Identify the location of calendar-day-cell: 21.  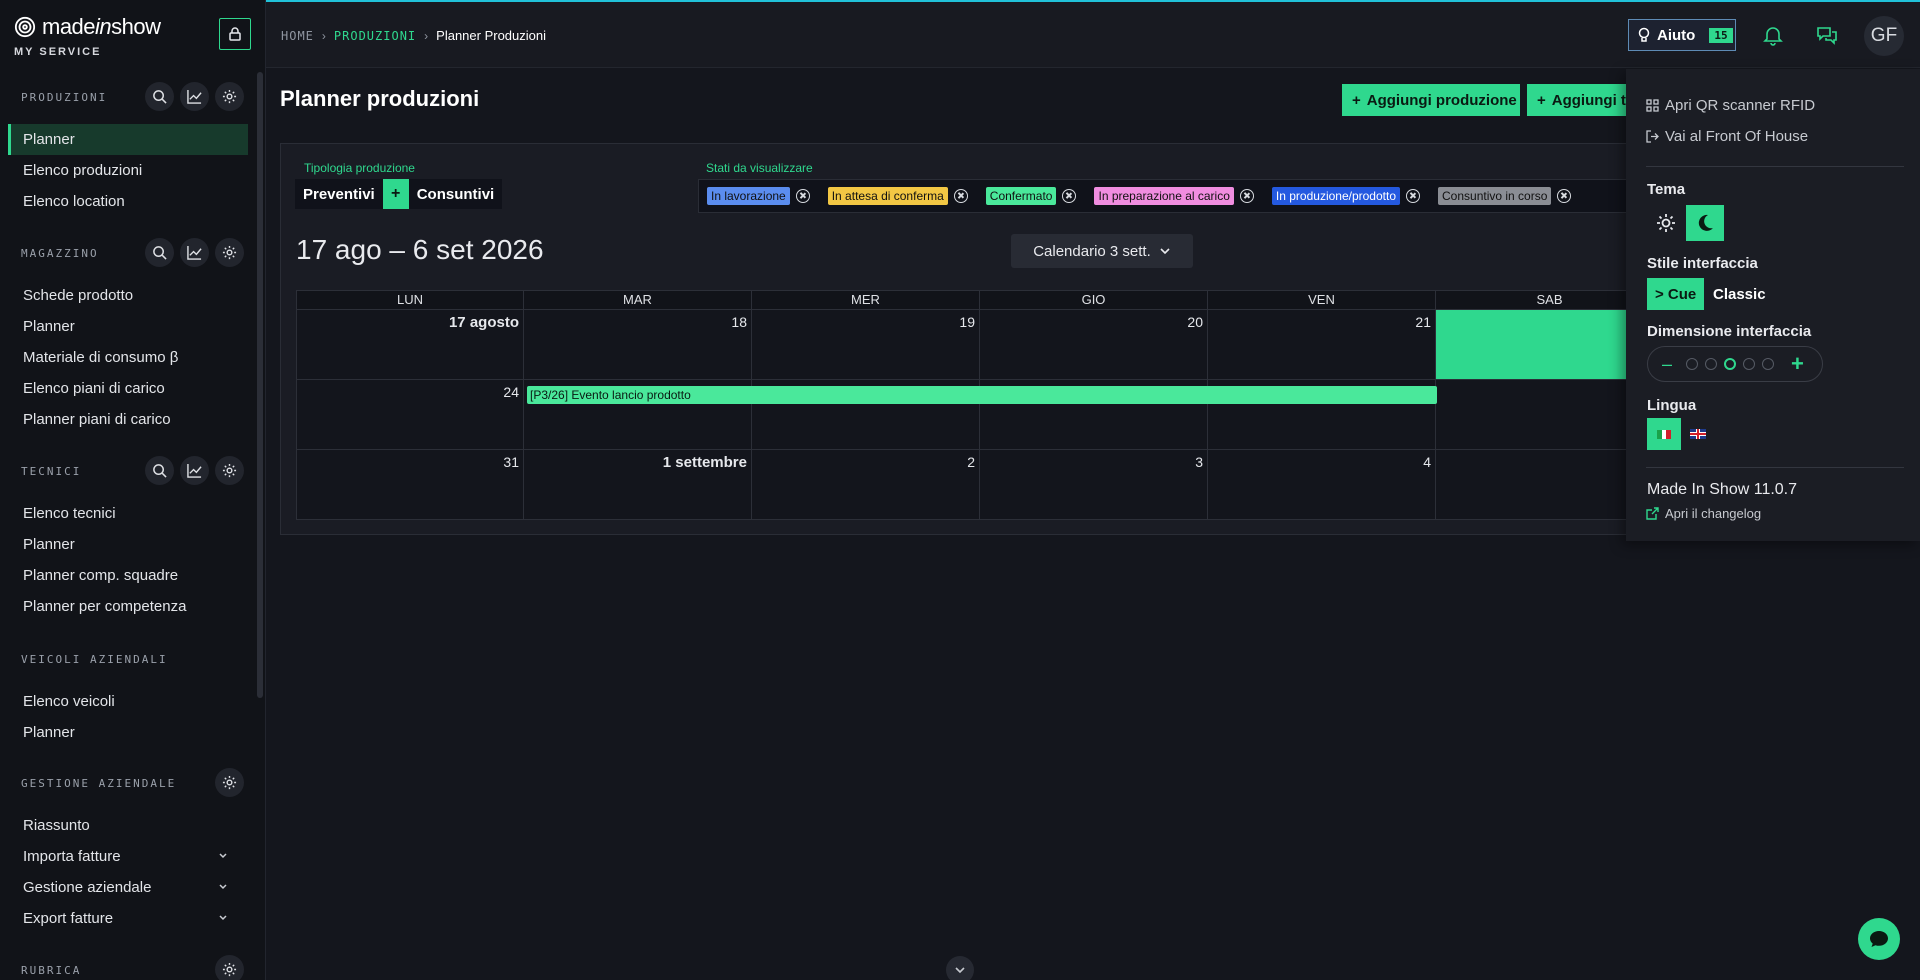
(1322, 345).